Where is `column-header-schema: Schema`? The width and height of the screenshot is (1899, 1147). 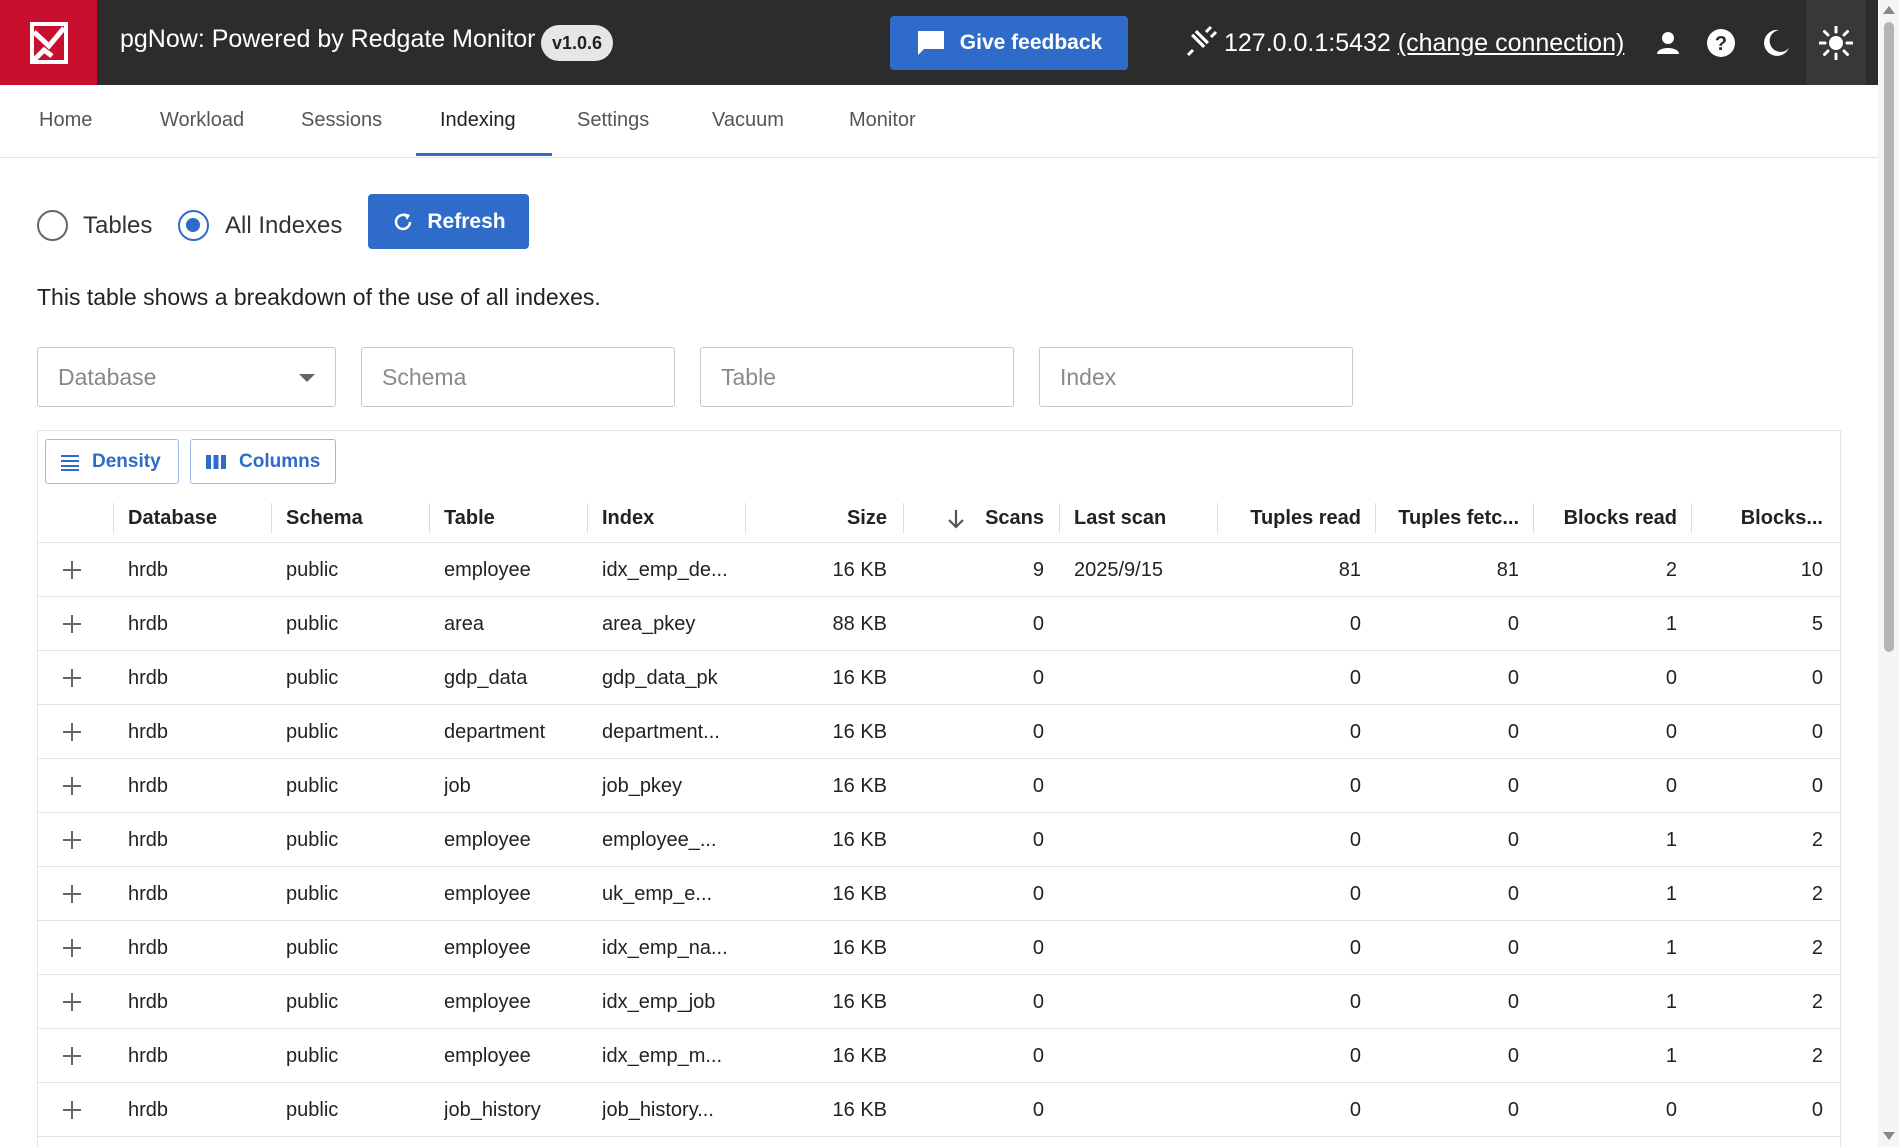 column-header-schema: Schema is located at coordinates (356, 518).